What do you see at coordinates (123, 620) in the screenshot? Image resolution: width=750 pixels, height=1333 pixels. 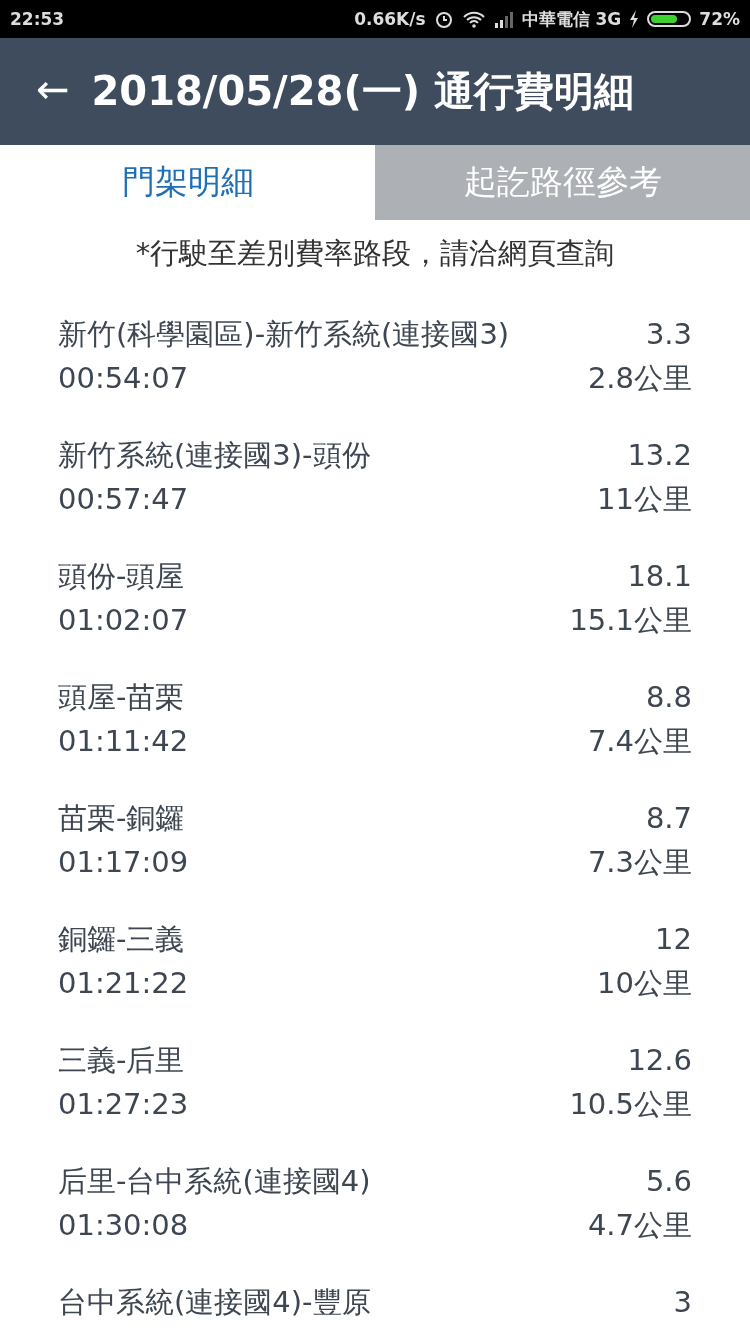 I see `pass-time: 01:02:07` at bounding box center [123, 620].